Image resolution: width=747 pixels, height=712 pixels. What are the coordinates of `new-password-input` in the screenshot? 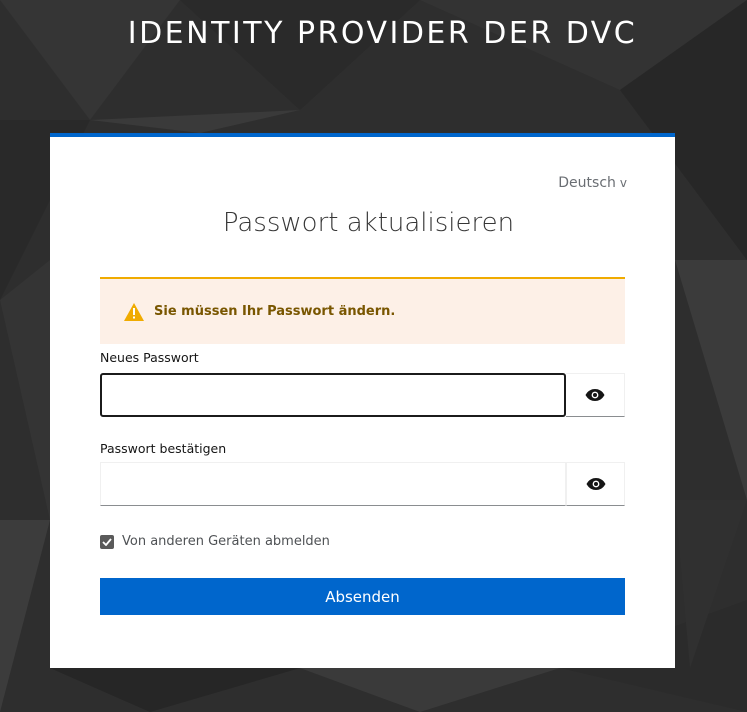 It's located at (333, 395).